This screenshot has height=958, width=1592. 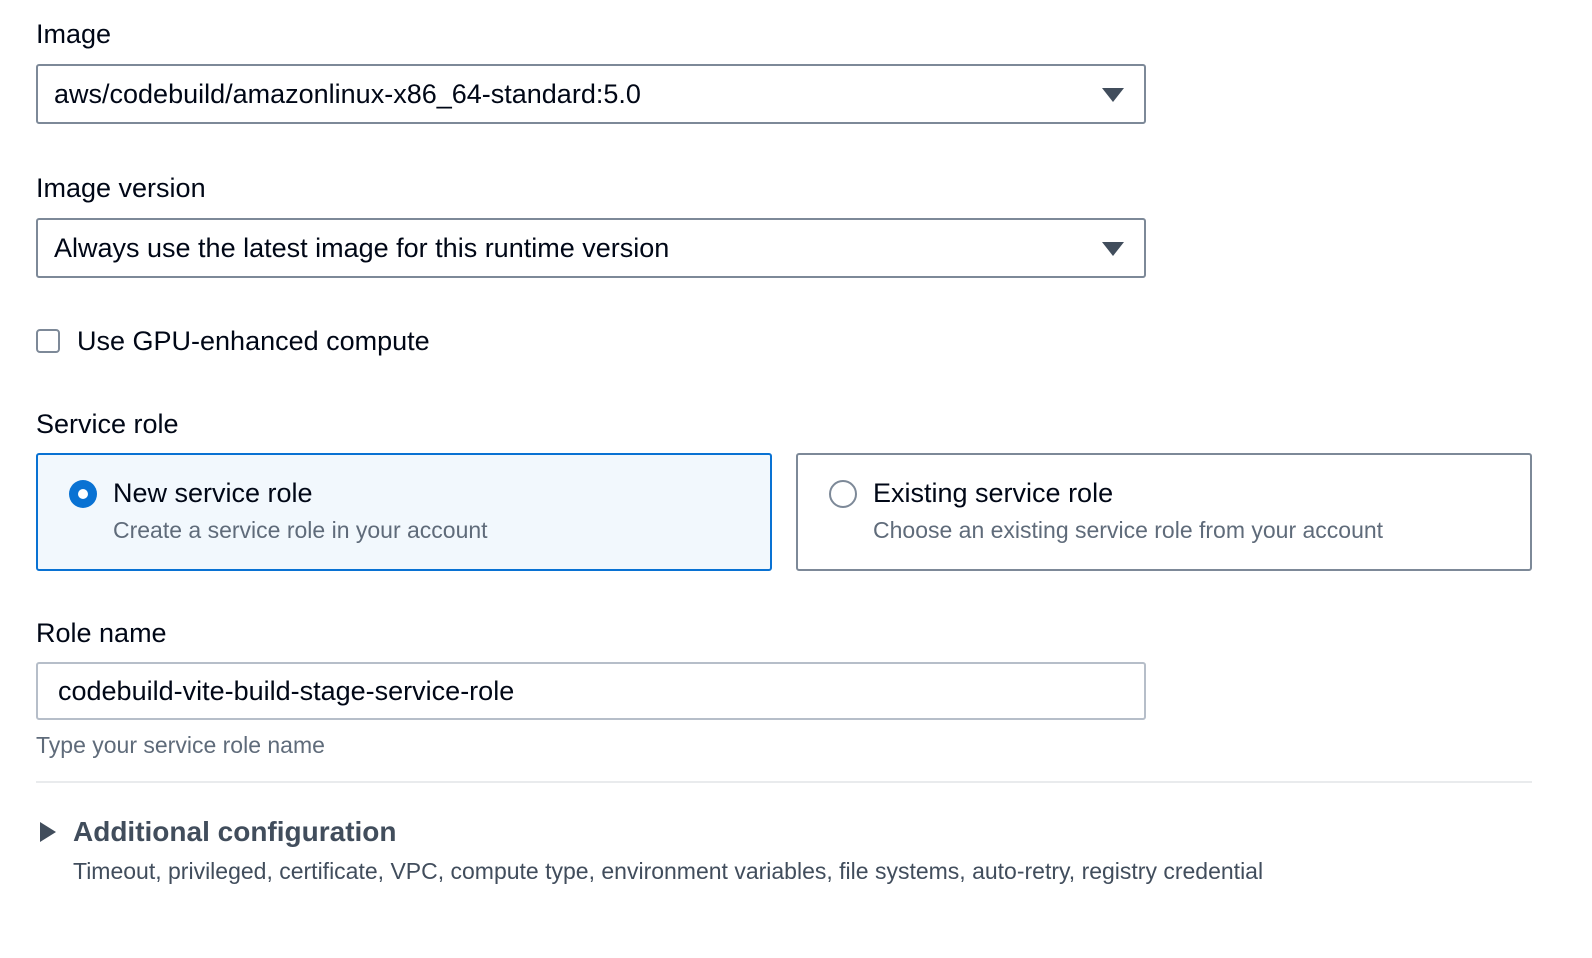 What do you see at coordinates (235, 832) in the screenshot?
I see `additional-configuration-title: Additional configuration` at bounding box center [235, 832].